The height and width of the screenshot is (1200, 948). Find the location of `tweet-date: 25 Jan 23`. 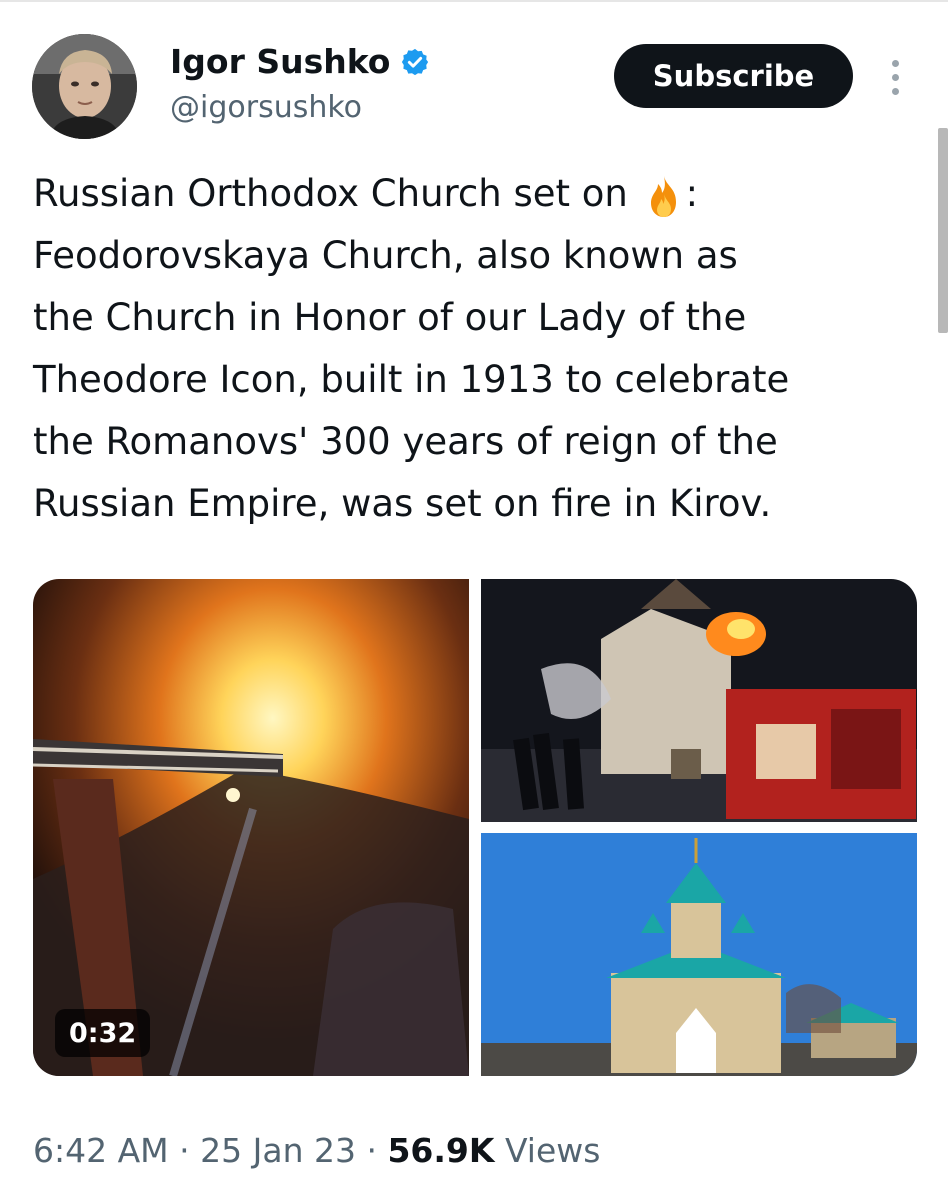

tweet-date: 25 Jan 23 is located at coordinates (278, 1150).